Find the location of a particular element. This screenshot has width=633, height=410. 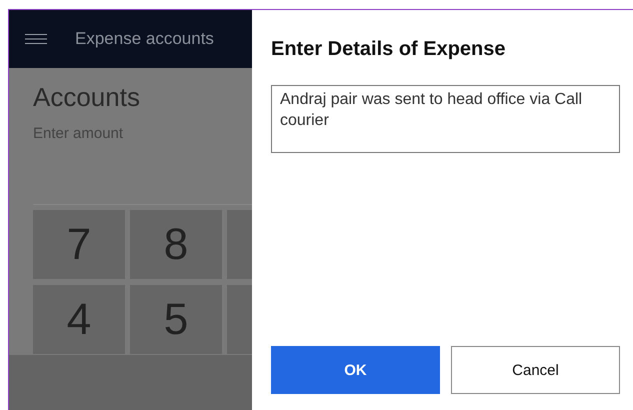

keypad-key: 5 is located at coordinates (176, 319).